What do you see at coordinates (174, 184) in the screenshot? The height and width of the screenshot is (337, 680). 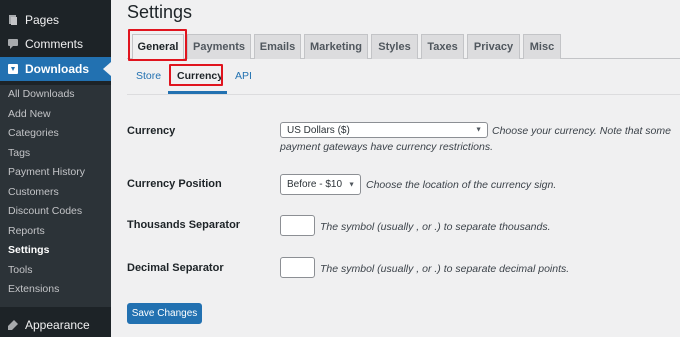 I see `currency-position-label: Currency Position` at bounding box center [174, 184].